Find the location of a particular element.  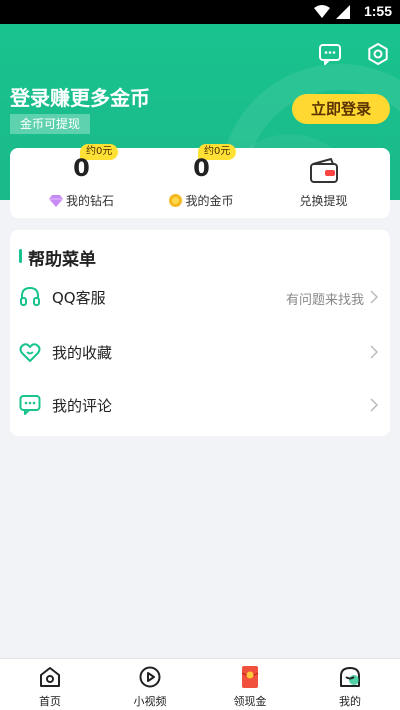

signal-icon is located at coordinates (343, 12).